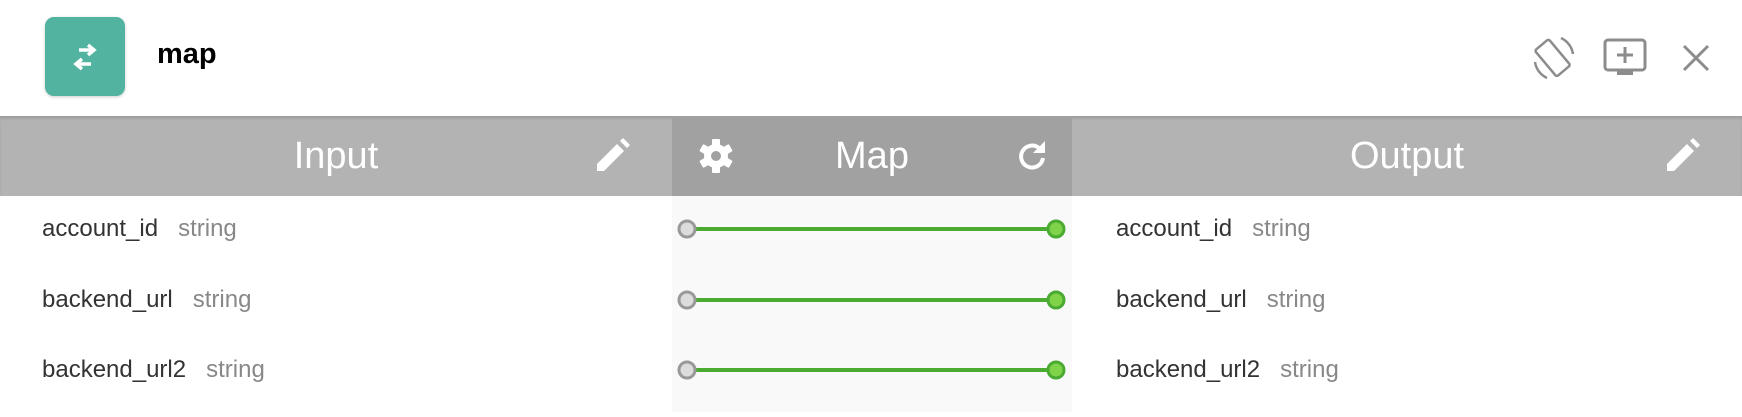 The width and height of the screenshot is (1742, 417). I want to click on add-to-screen-icon, so click(1625, 56).